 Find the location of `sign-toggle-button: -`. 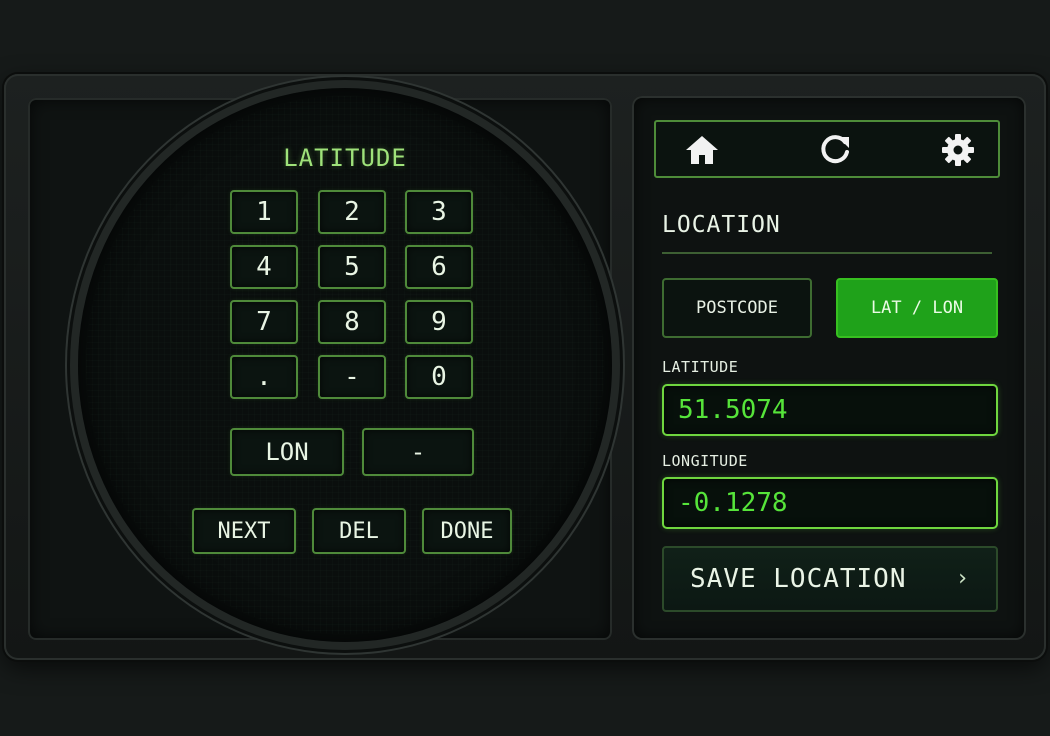

sign-toggle-button: - is located at coordinates (418, 452).